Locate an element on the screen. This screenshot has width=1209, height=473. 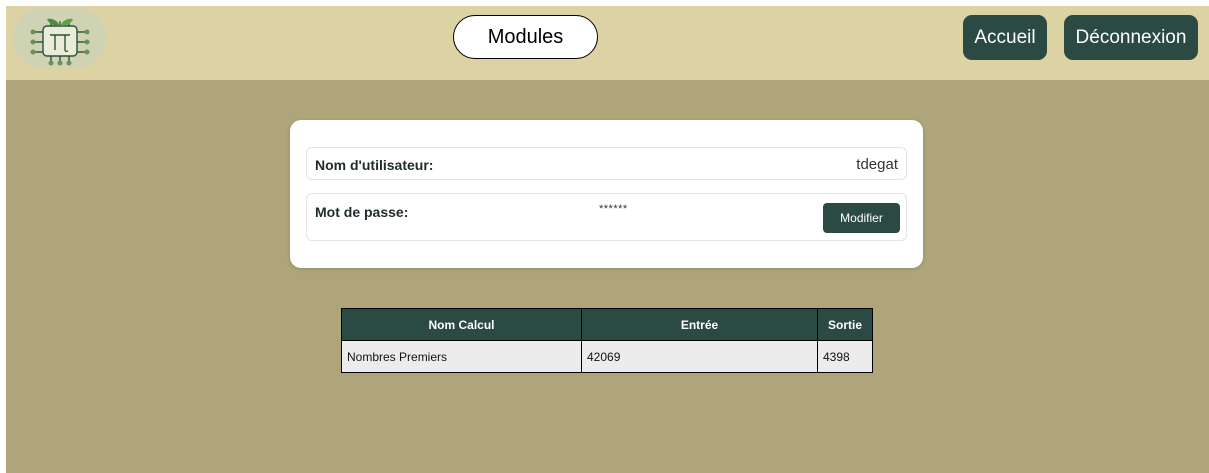
accueil-button: Accueil is located at coordinates (1005, 37).